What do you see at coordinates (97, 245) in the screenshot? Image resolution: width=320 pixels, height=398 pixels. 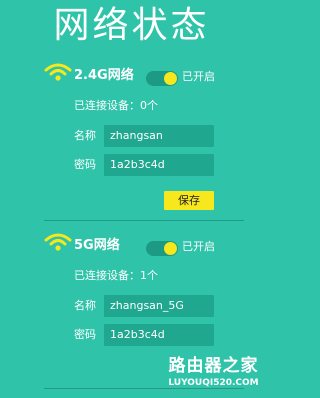 I see `band-title: 5G网络` at bounding box center [97, 245].